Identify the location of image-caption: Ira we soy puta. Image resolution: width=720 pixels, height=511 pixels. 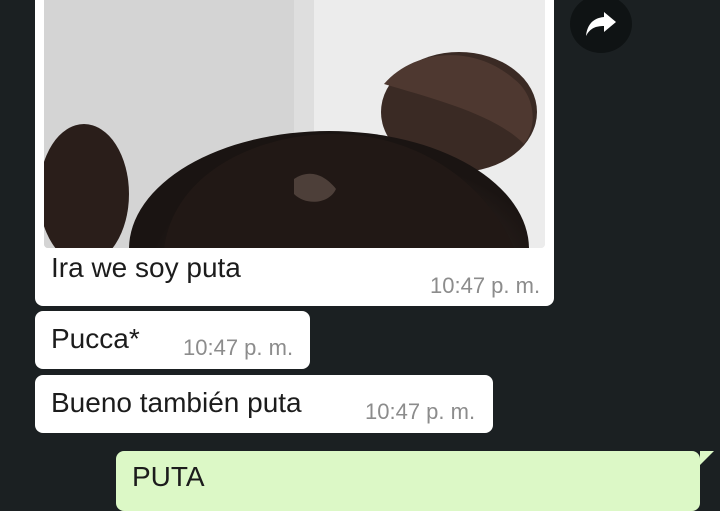
(146, 267).